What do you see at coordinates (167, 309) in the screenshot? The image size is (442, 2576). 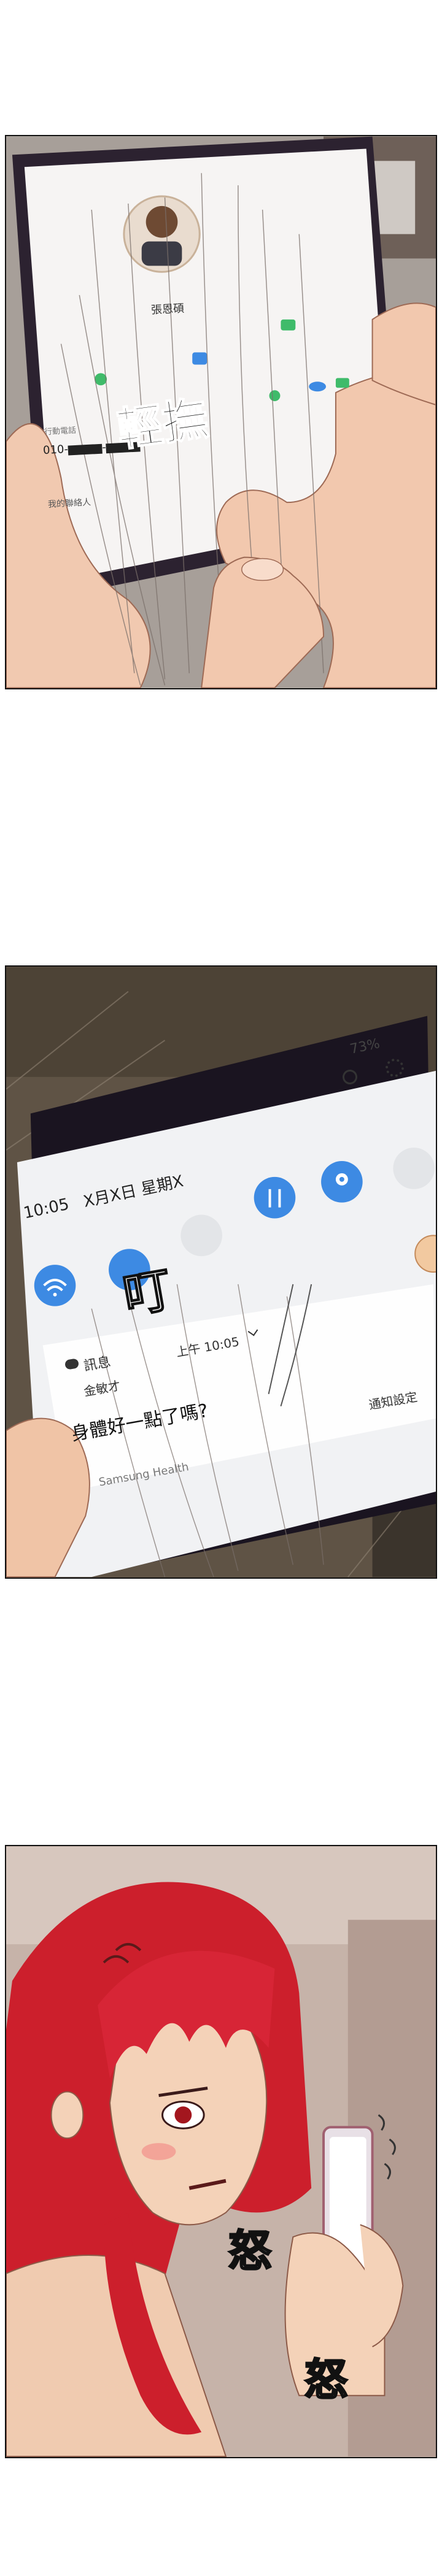 I see `contact-name: 張恩碩` at bounding box center [167, 309].